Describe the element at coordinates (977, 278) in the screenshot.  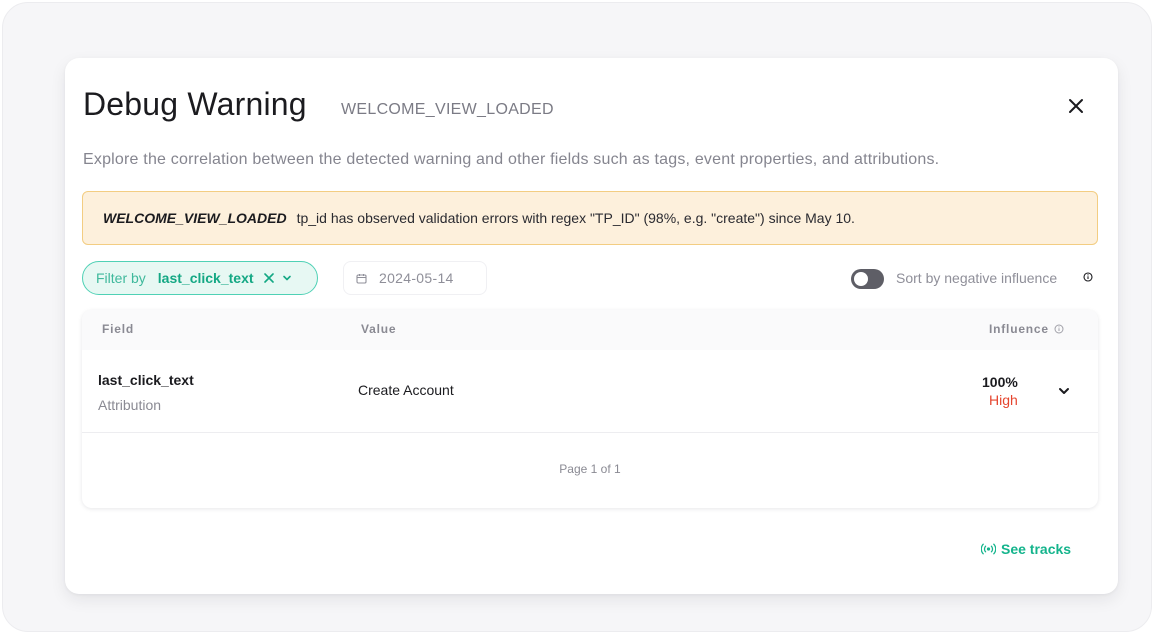
I see `sort-toggle-label: Sort by negative influence` at that location.